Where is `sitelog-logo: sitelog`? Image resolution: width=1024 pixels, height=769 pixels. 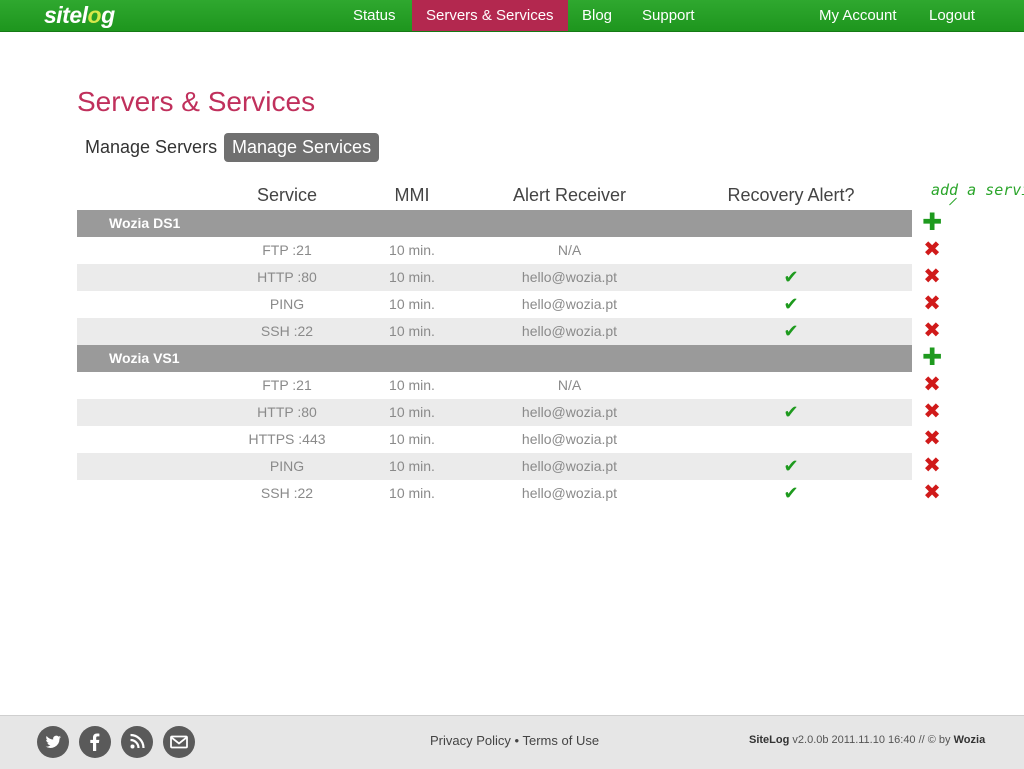 sitelog-logo: sitelog is located at coordinates (79, 15).